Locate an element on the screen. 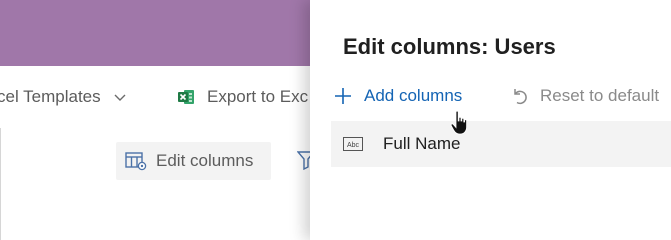 Image resolution: width=671 pixels, height=240 pixels. excel-templates-label: cel Templates is located at coordinates (50, 96).